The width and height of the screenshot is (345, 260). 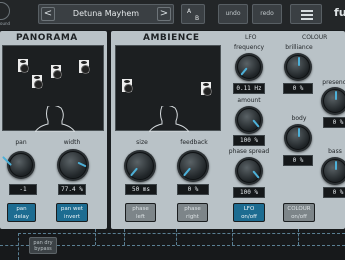 What do you see at coordinates (249, 140) in the screenshot?
I see `amount-value: 100 %` at bounding box center [249, 140].